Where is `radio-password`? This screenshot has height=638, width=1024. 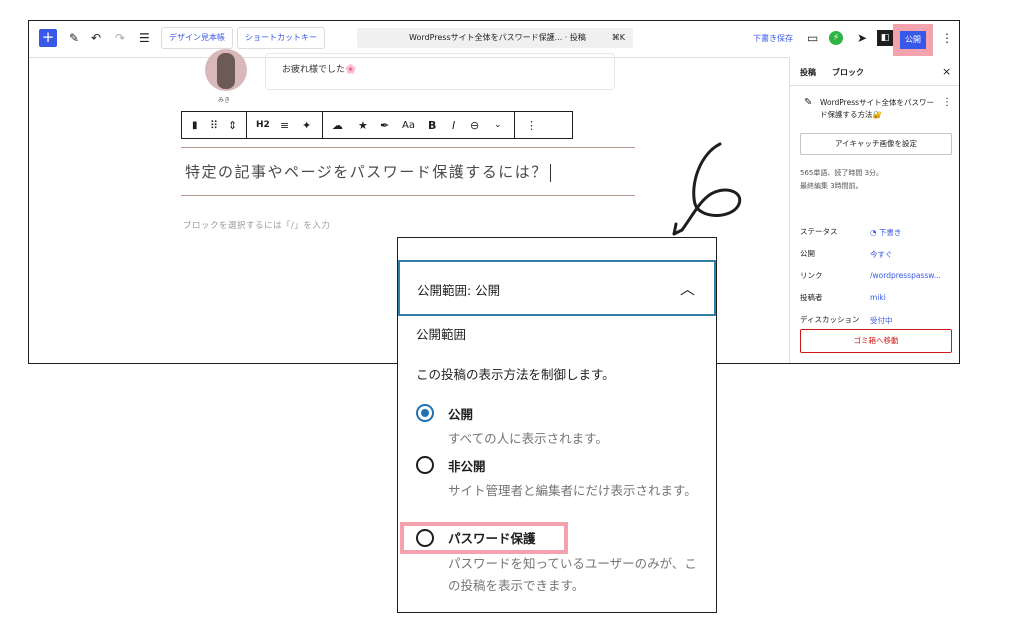
radio-password is located at coordinates (425, 538).